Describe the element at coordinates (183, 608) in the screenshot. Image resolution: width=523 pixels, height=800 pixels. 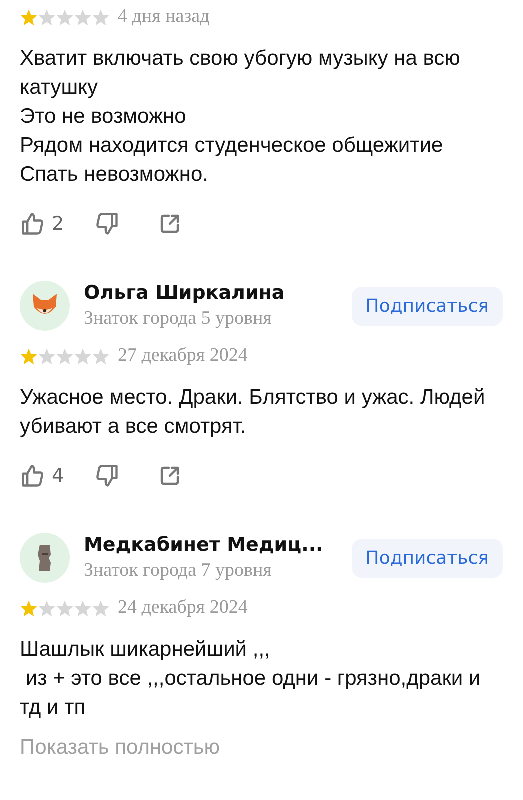
I see `review-date: 24 декабря 2024` at that location.